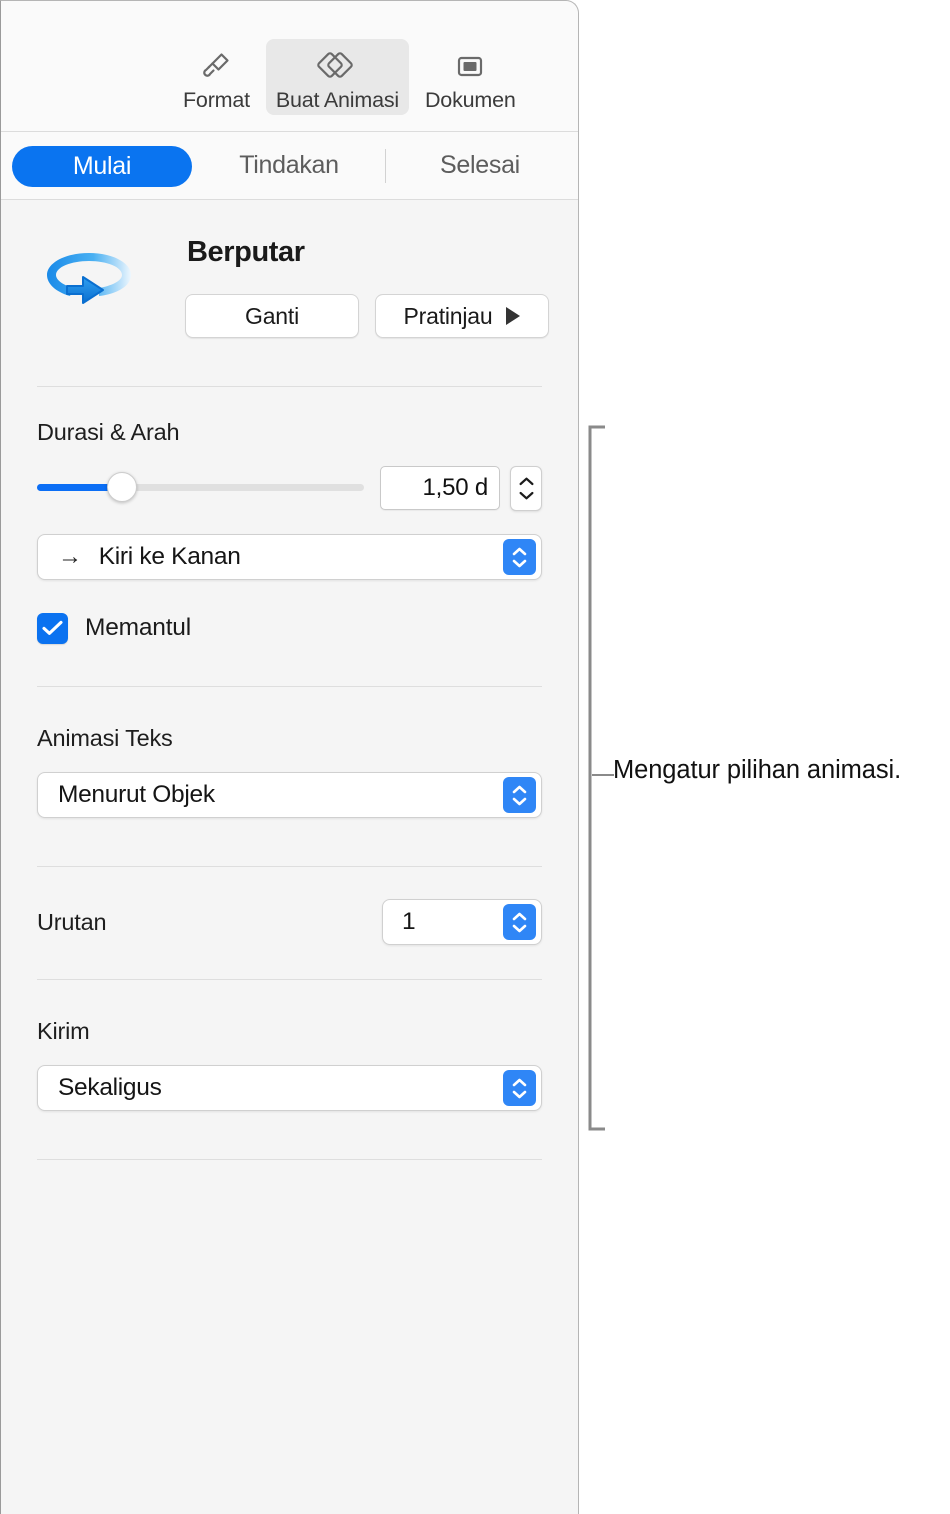 Image resolution: width=950 pixels, height=1514 pixels. Describe the element at coordinates (440, 488) in the screenshot. I see `duration-input: 1,50 d` at that location.